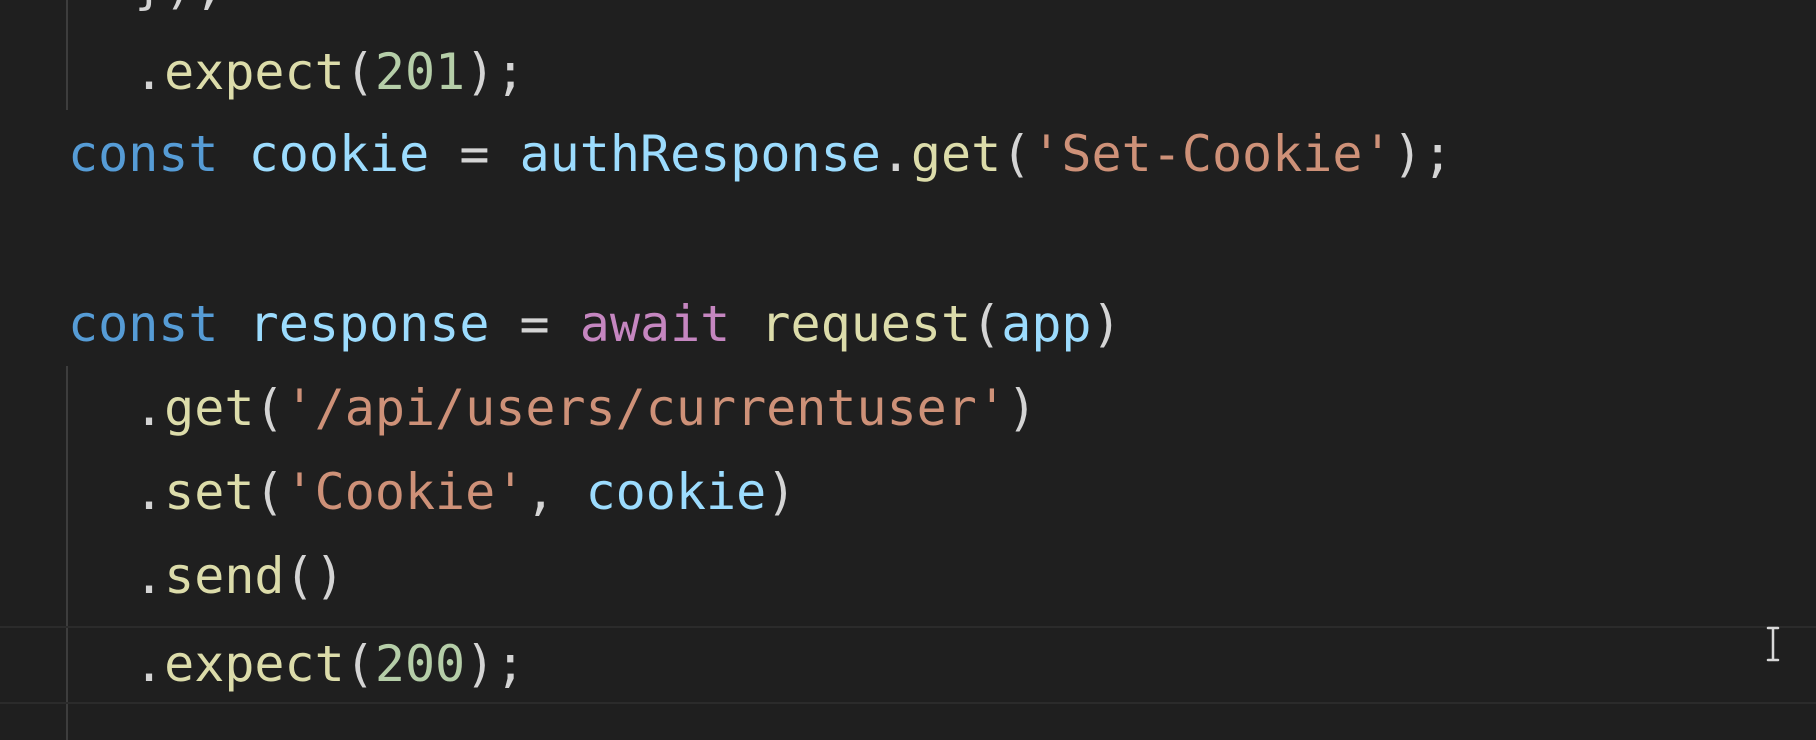 Image resolution: width=1816 pixels, height=740 pixels. Describe the element at coordinates (1212, 154) in the screenshot. I see `code-token-str: 'Set-Cookie'` at that location.